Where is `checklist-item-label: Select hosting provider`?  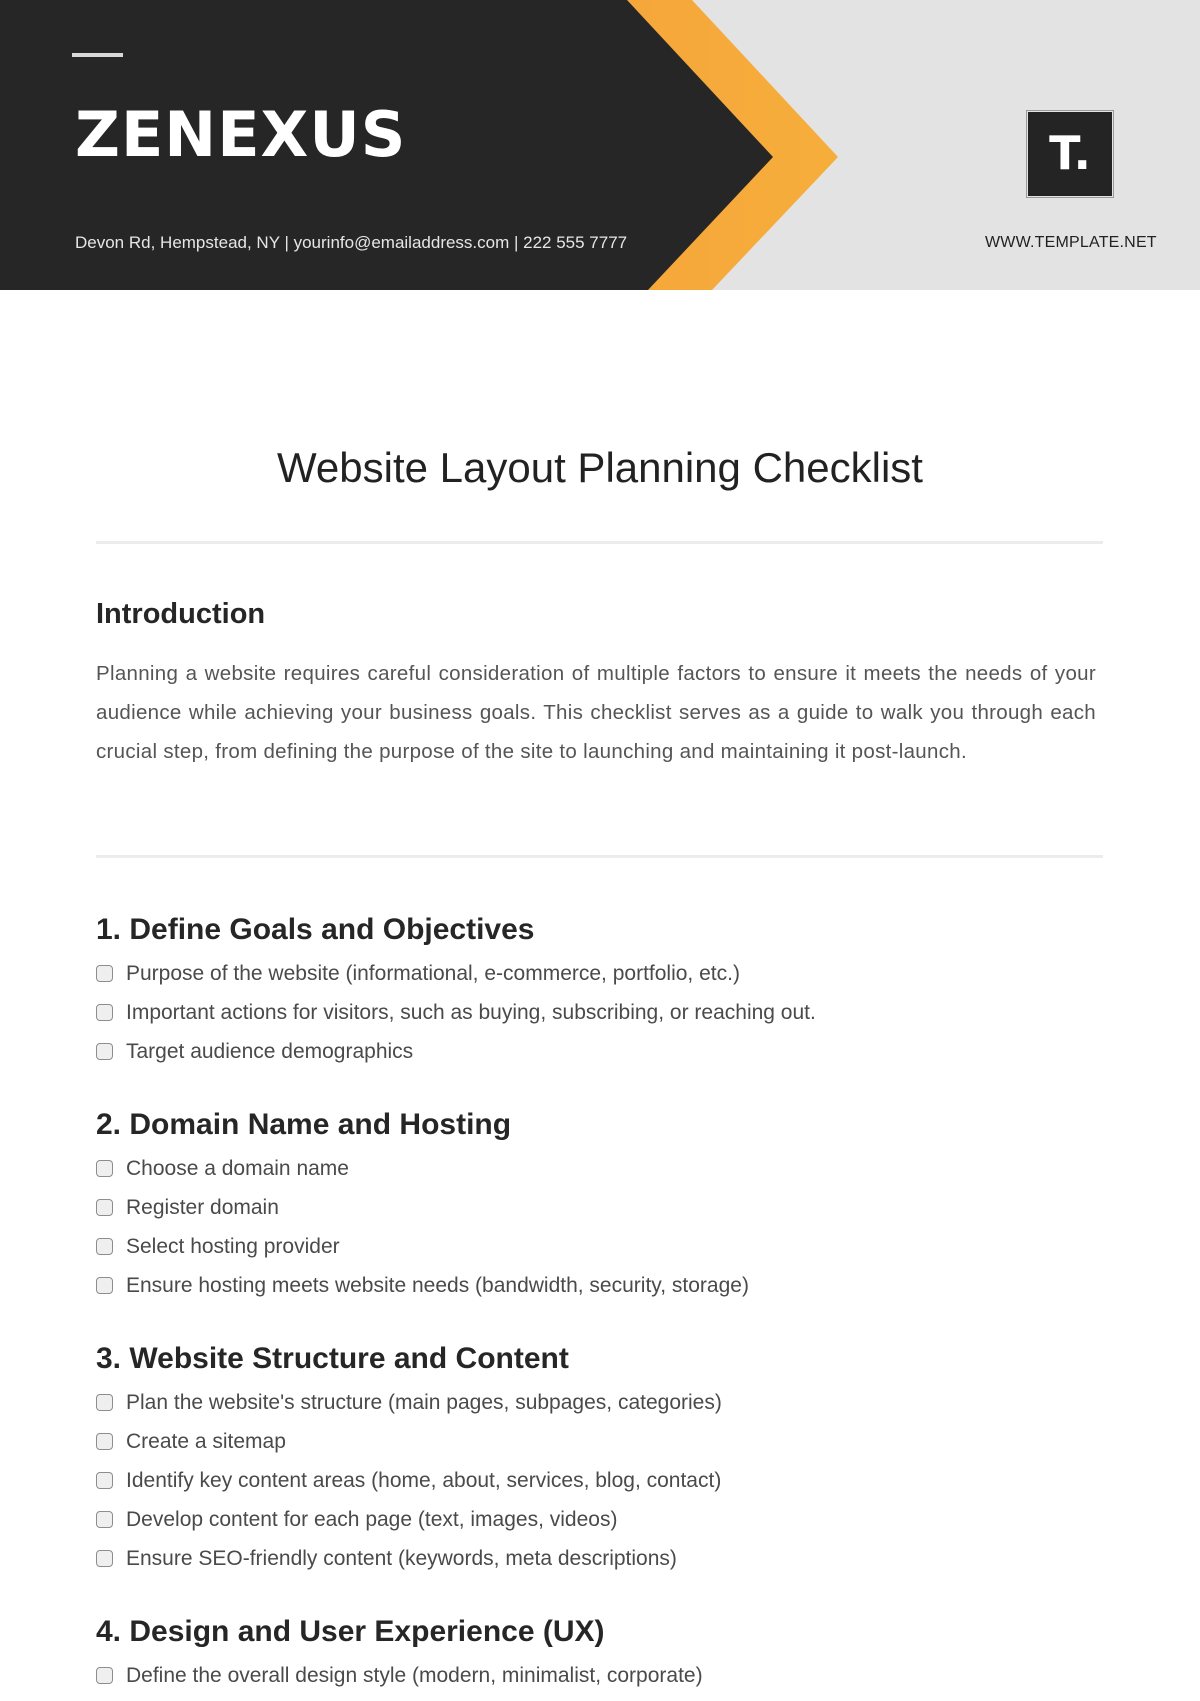
checklist-item-label: Select hosting provider is located at coordinates (233, 1246).